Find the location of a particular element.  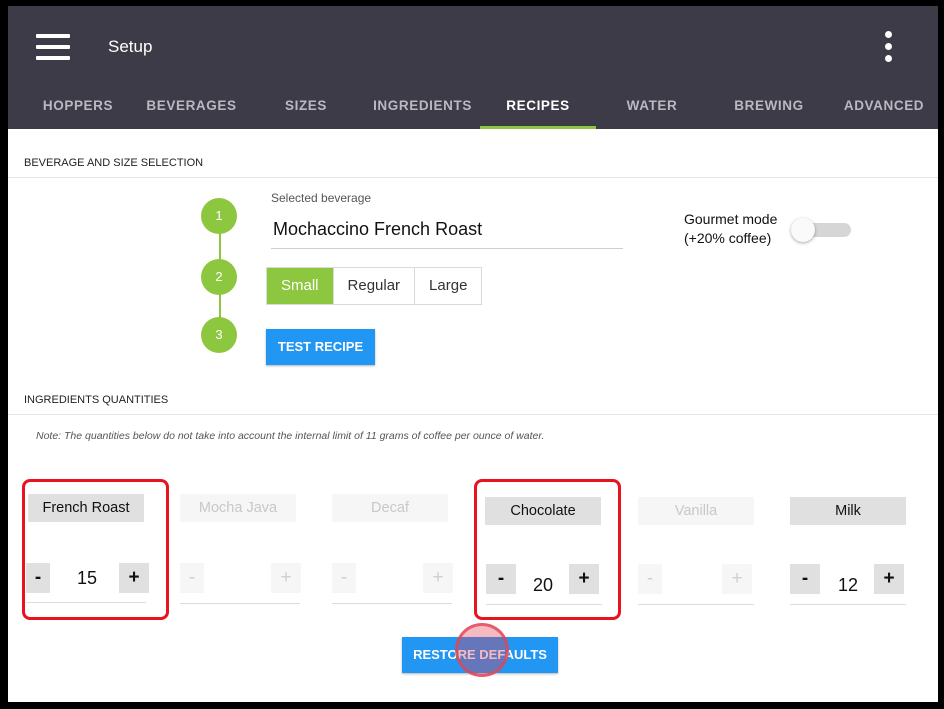

vanilla-quantity is located at coordinates (699, 579).